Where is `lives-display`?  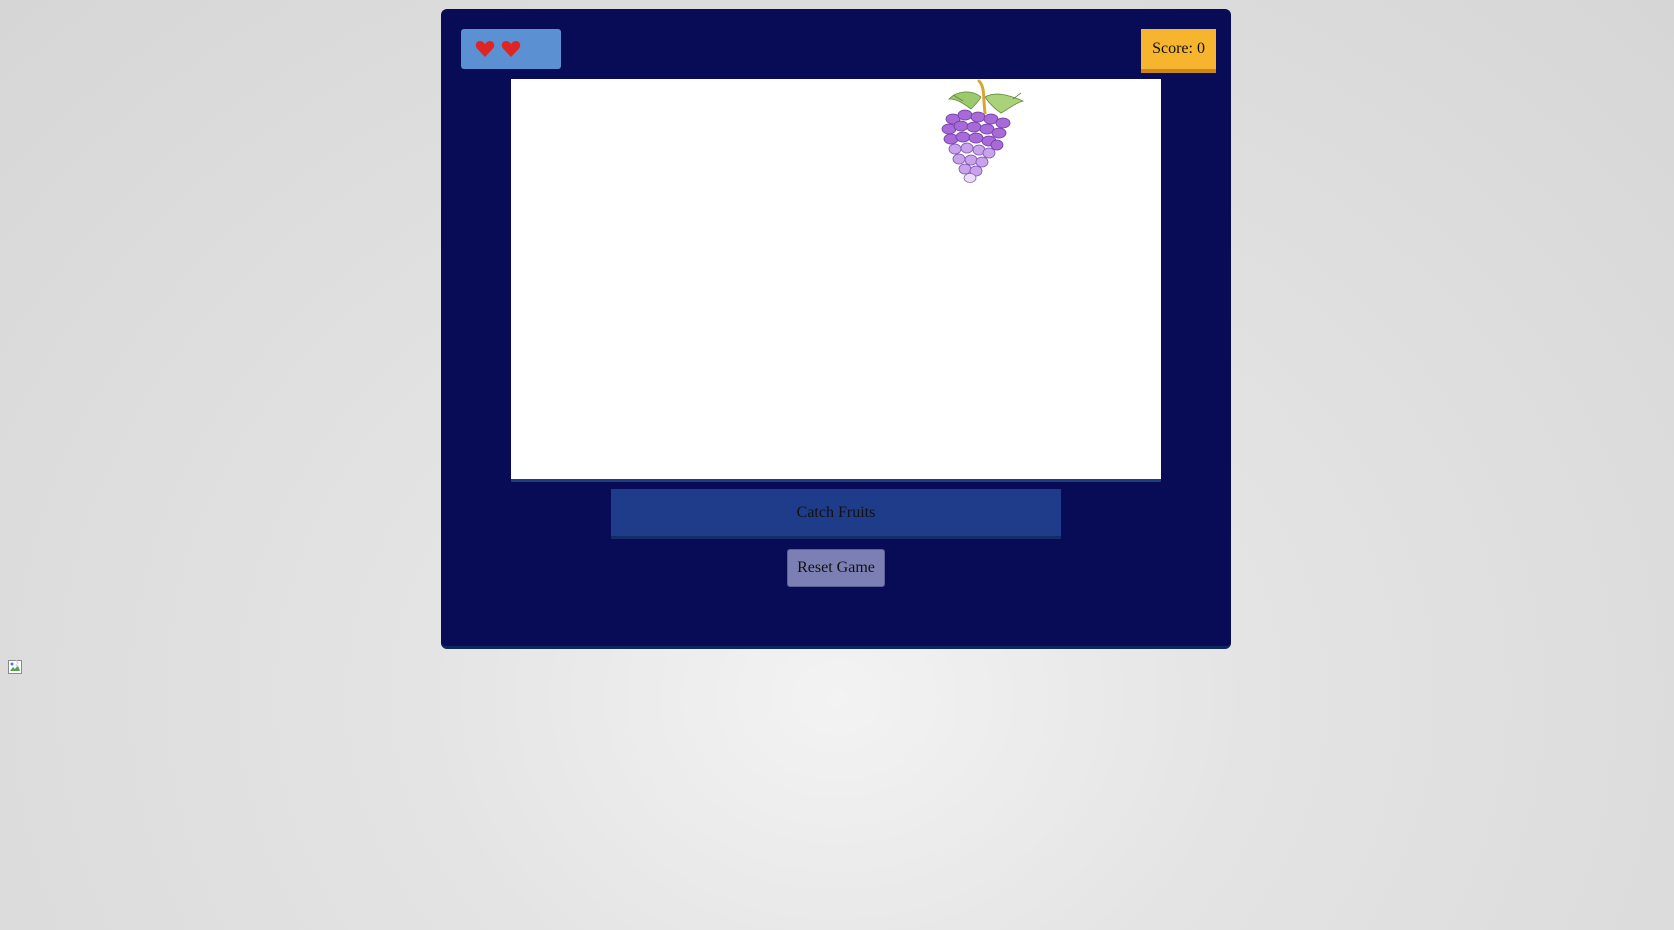
lives-display is located at coordinates (511, 49).